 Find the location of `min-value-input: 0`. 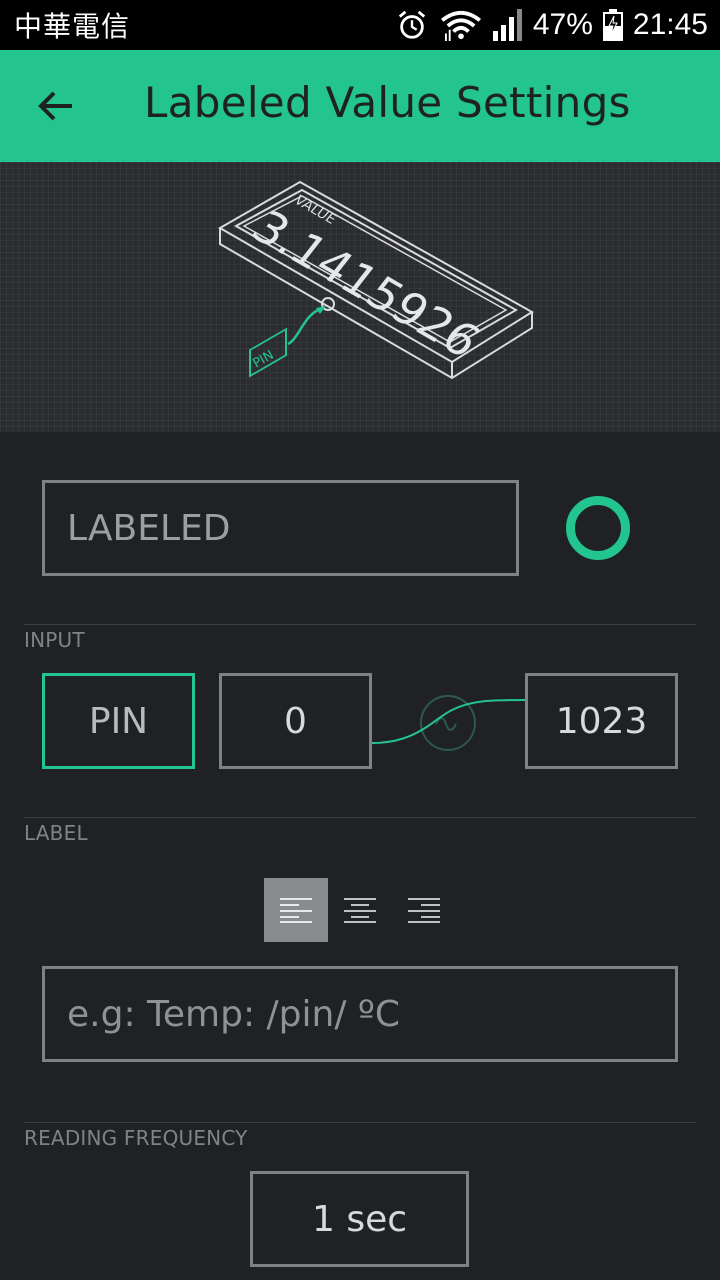

min-value-input: 0 is located at coordinates (295, 721).